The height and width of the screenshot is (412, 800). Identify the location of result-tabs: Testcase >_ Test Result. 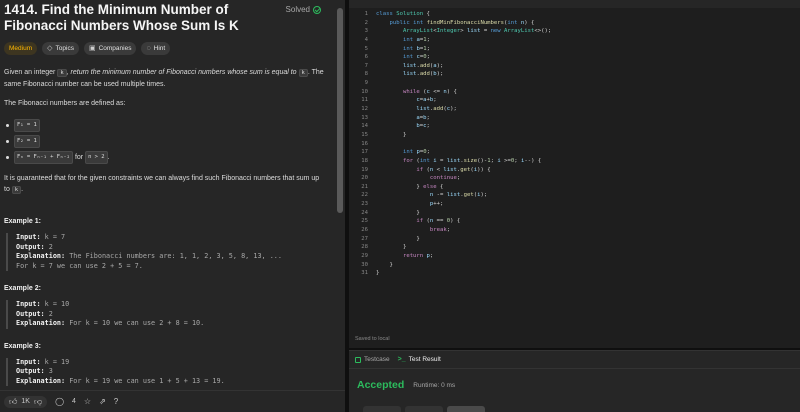
(574, 360).